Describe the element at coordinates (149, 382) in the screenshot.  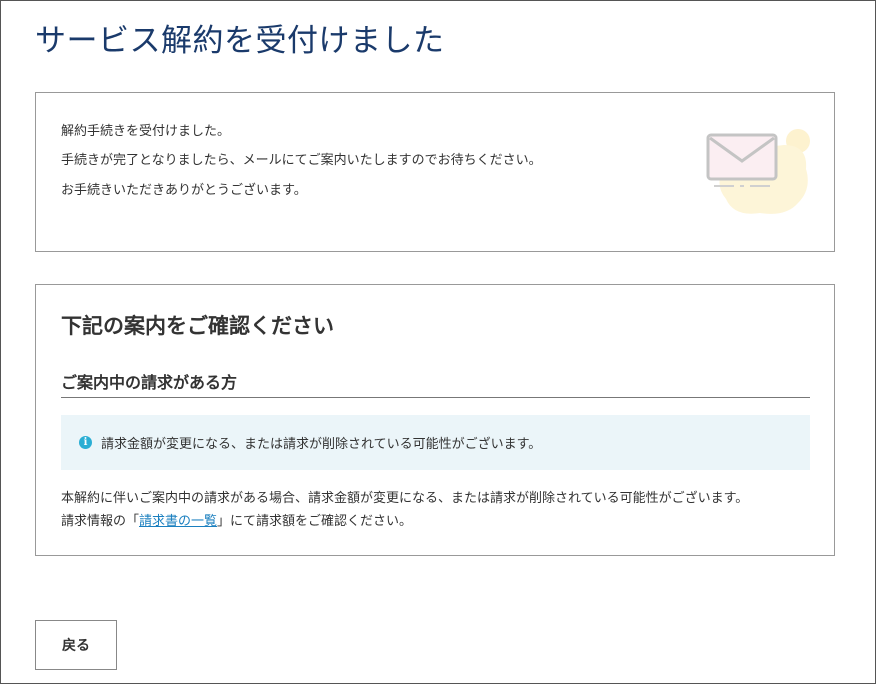
I see `guide-subheading: ご案内中の請求がある方` at that location.